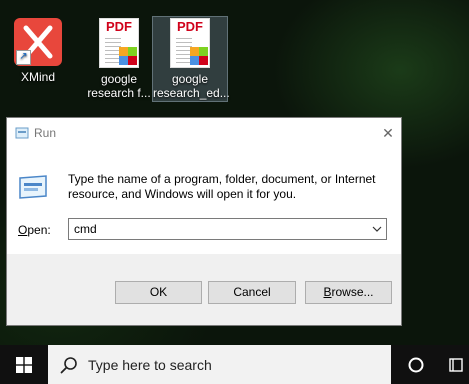 The width and height of the screenshot is (469, 384). What do you see at coordinates (37, 77) in the screenshot?
I see `desktop-icon-label: XMind` at bounding box center [37, 77].